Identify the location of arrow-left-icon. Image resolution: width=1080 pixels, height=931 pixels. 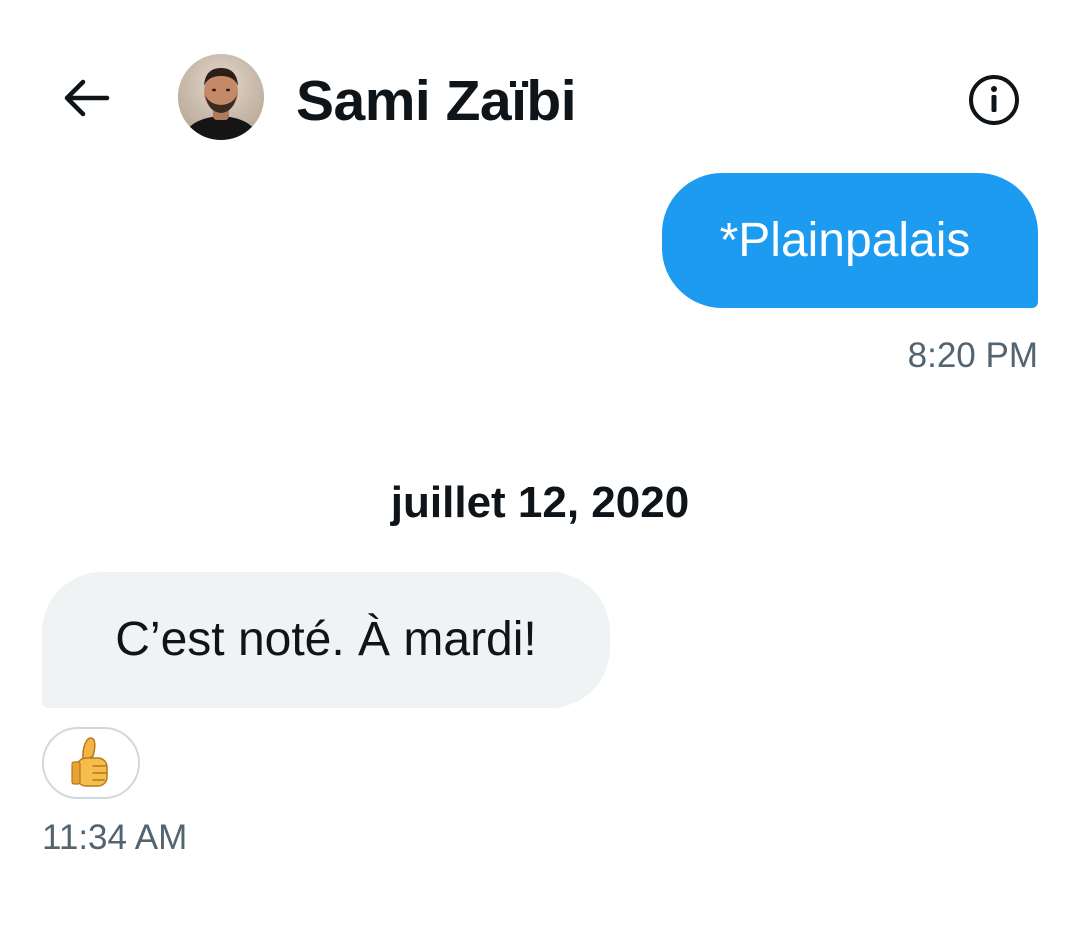
(87, 98).